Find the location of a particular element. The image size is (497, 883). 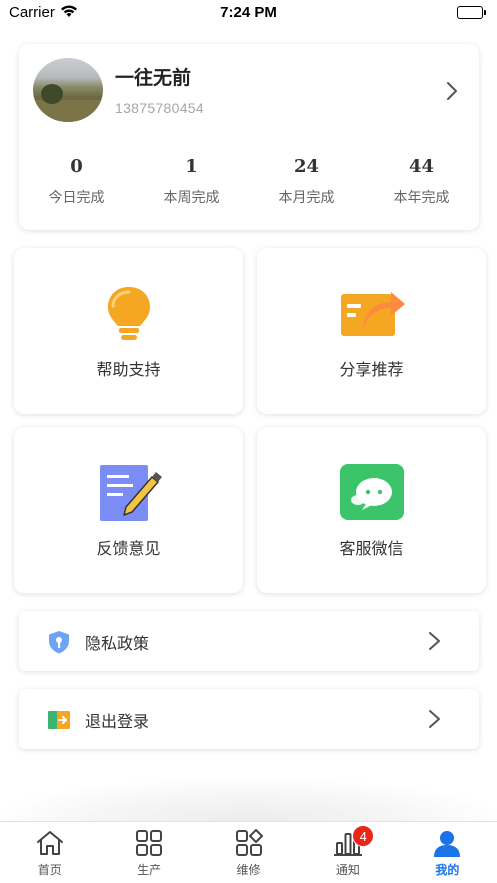

home-icon is located at coordinates (49, 843).